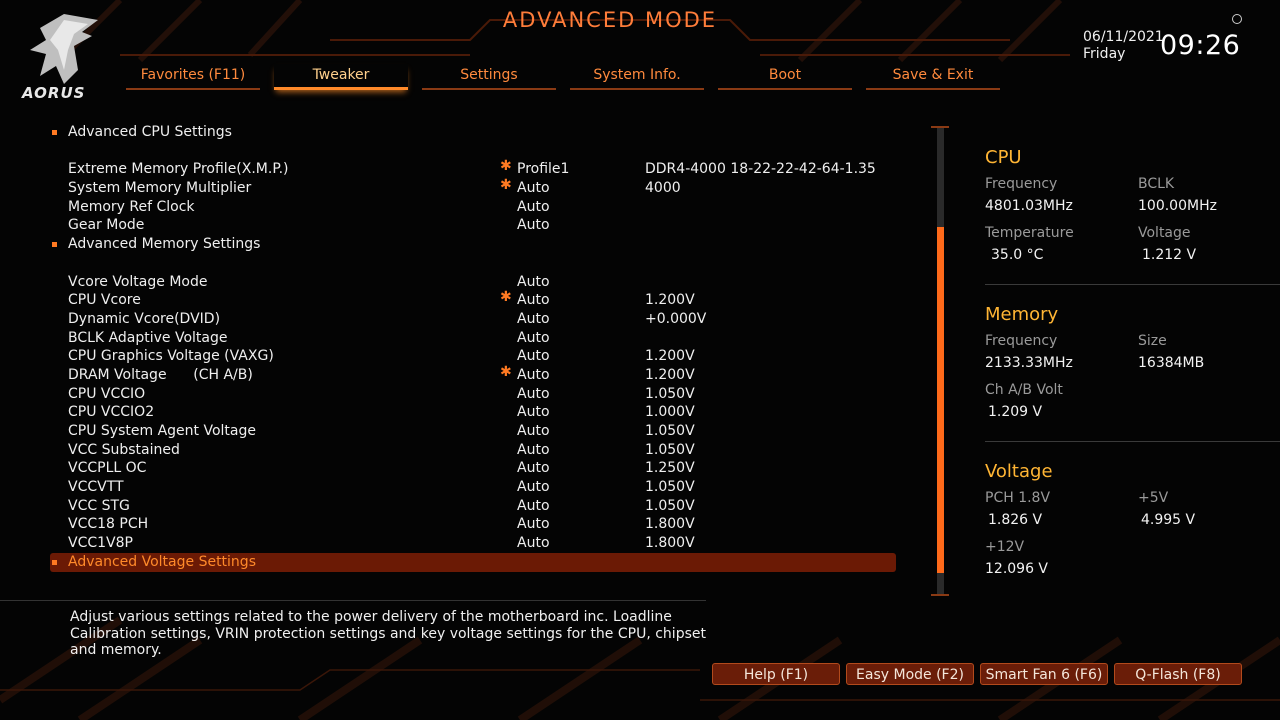 This screenshot has width=1280, height=720. Describe the element at coordinates (760, 169) in the screenshot. I see `setting-current-value: DDR4-4000 18-22-22-42-64-1.35` at that location.